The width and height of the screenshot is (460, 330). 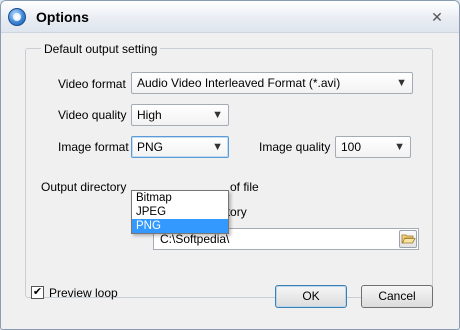 I want to click on output-directory-label: Output directory, so click(x=84, y=187).